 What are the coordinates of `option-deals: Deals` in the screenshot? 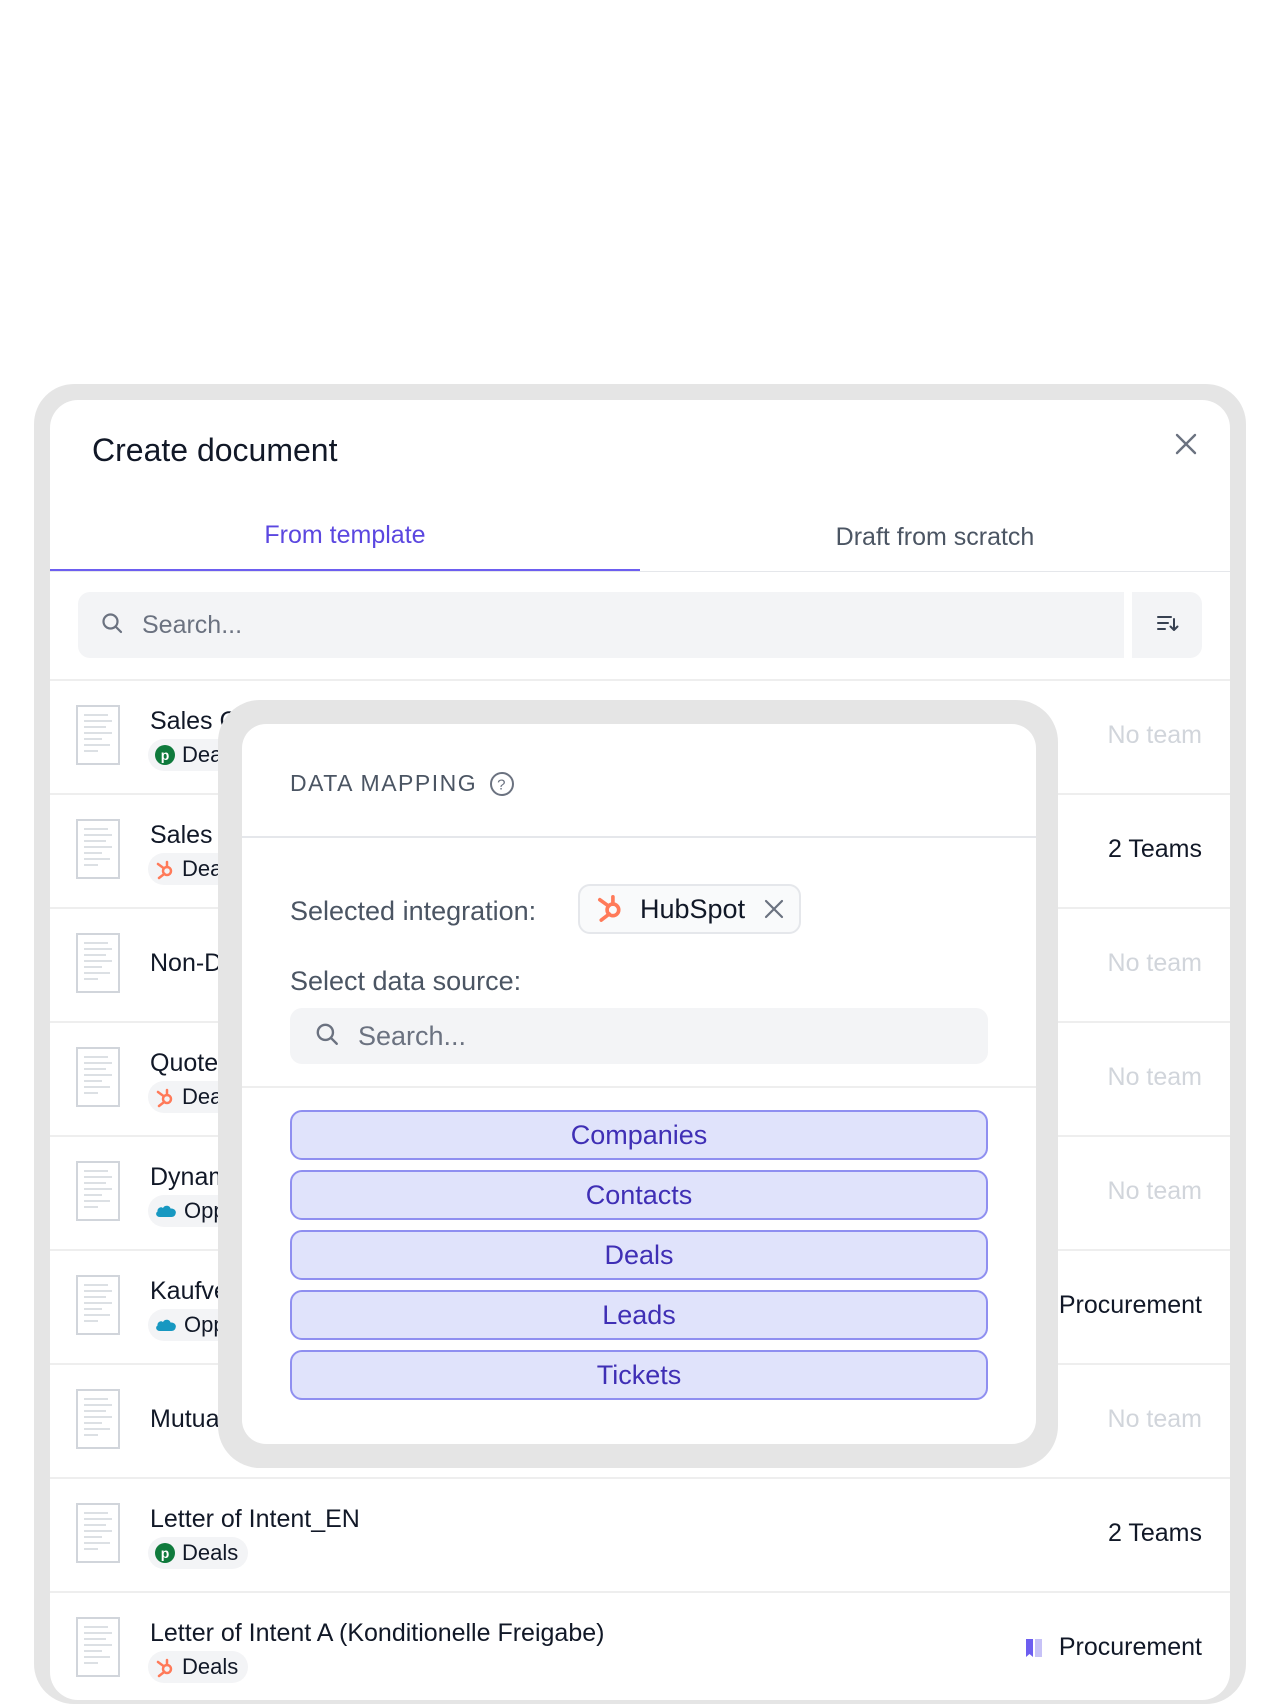 It's located at (639, 1255).